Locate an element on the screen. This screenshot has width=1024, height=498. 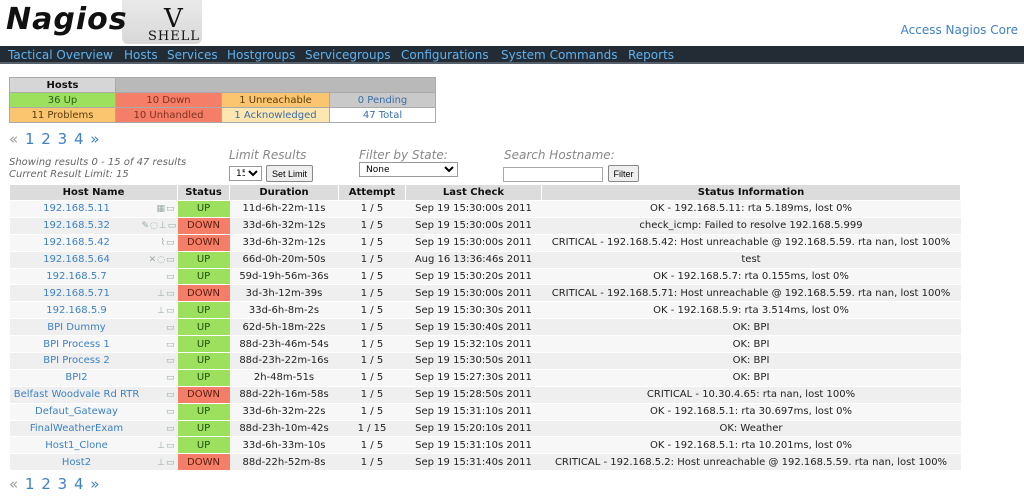
host-name-cell: BPI Process 2 ▭ is located at coordinates (93, 361).